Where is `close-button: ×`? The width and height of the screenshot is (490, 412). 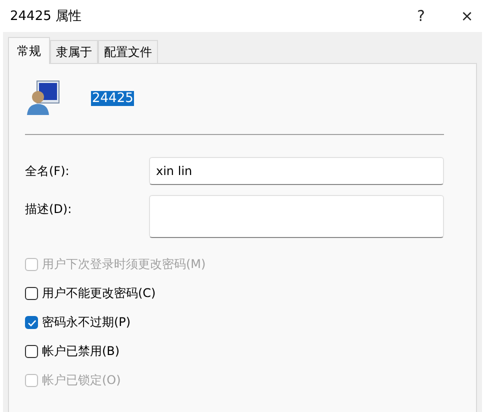 close-button: × is located at coordinates (467, 16).